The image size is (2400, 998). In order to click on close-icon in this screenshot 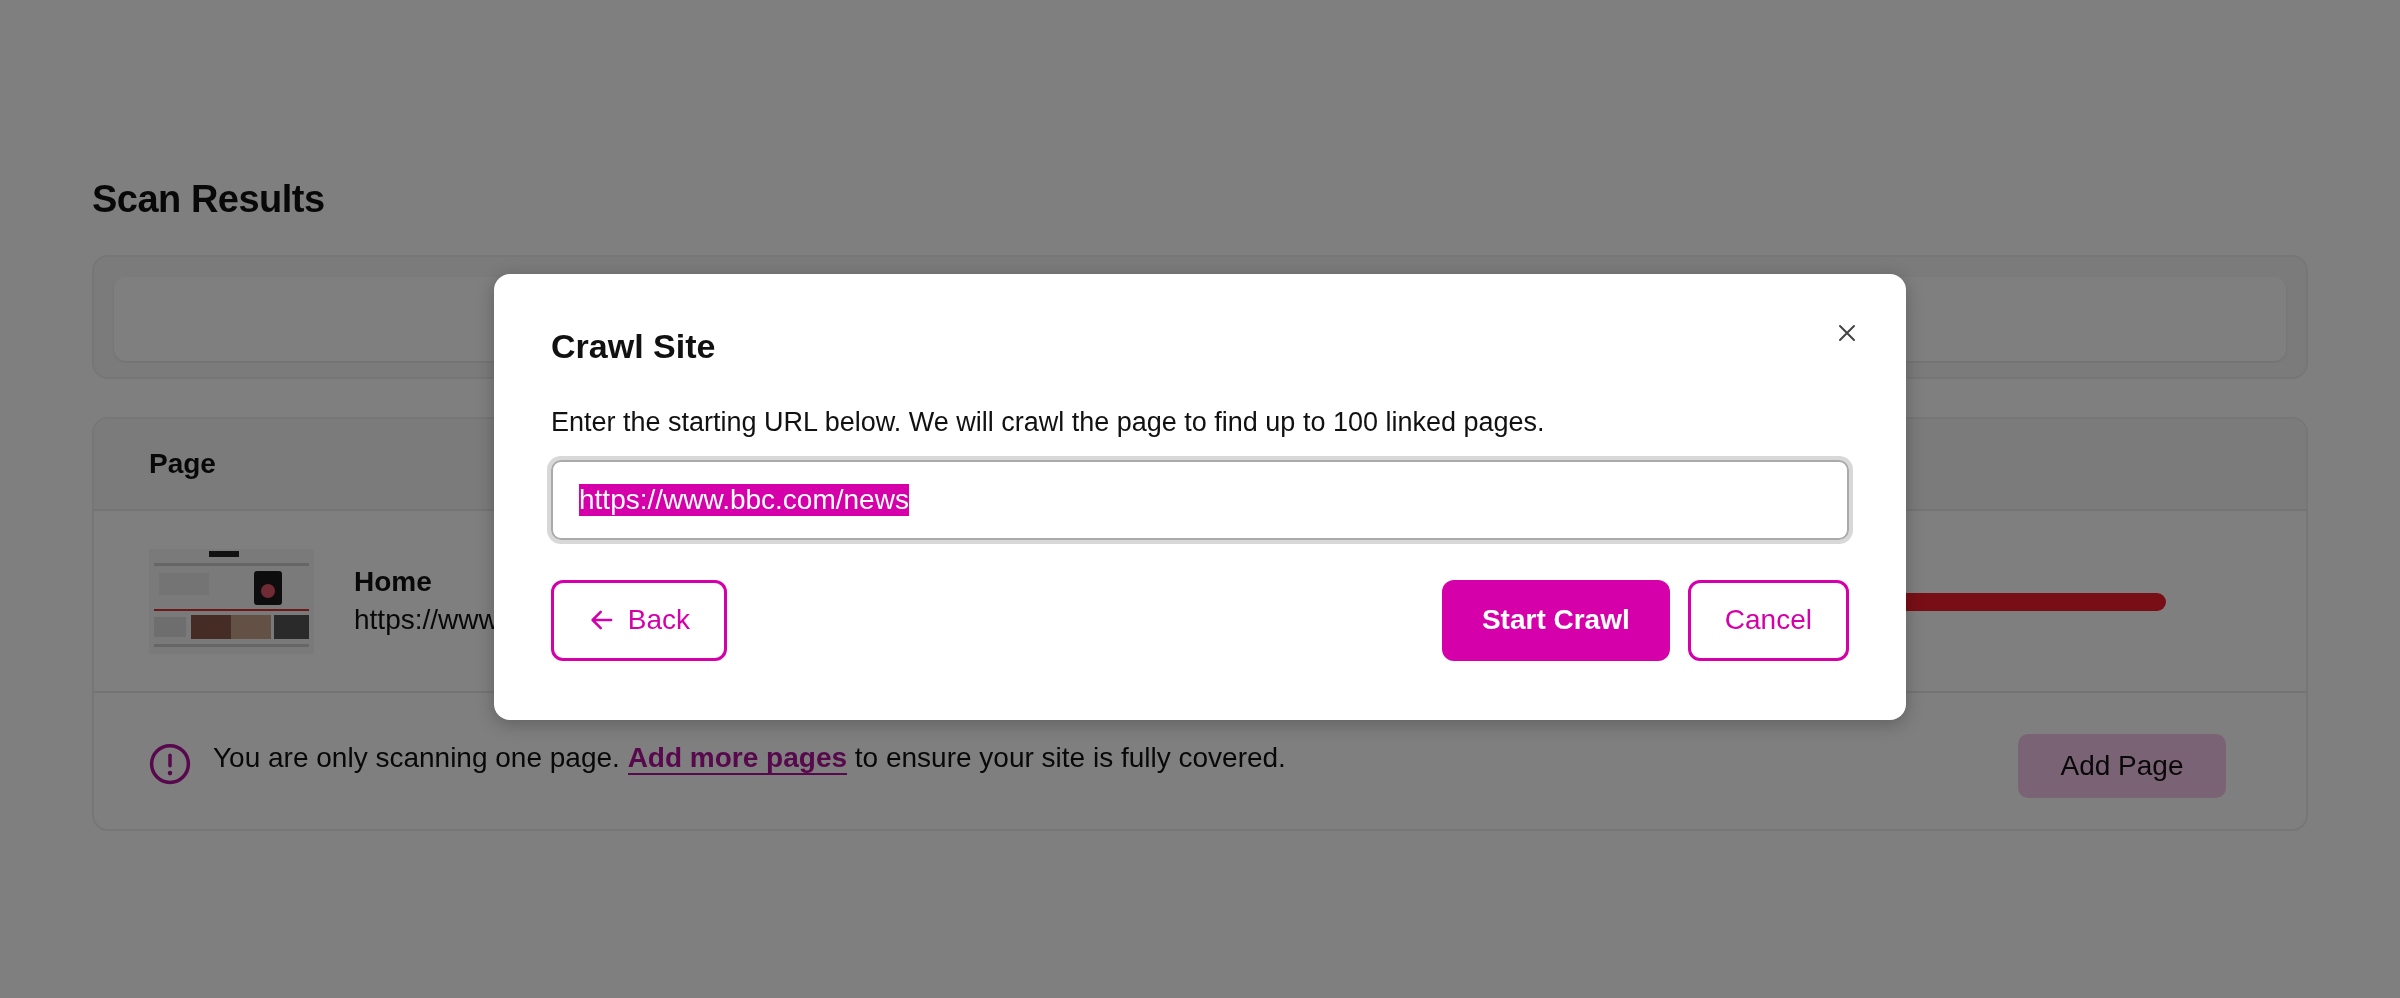, I will do `click(1847, 333)`.